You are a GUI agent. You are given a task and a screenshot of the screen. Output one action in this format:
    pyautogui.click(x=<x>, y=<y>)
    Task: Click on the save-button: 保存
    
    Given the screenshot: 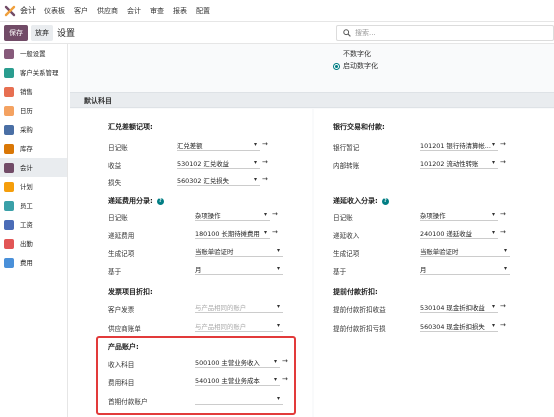 What is the action you would take?
    pyautogui.click(x=16, y=32)
    